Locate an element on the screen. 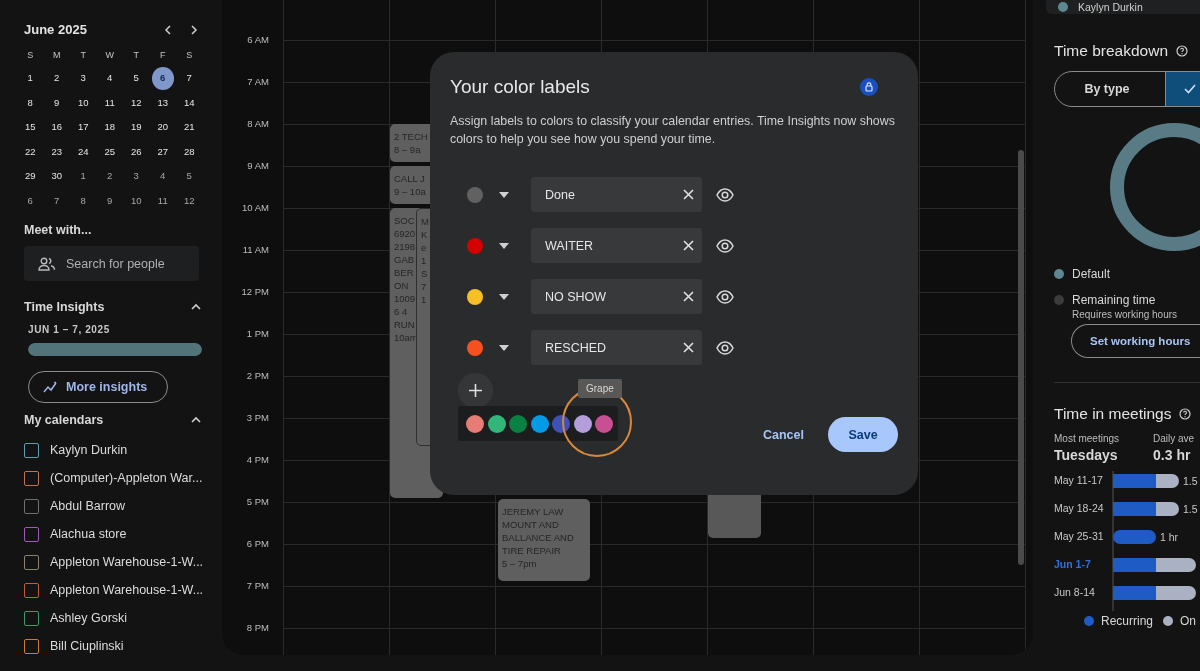  calendar-day: 25 is located at coordinates (109, 151).